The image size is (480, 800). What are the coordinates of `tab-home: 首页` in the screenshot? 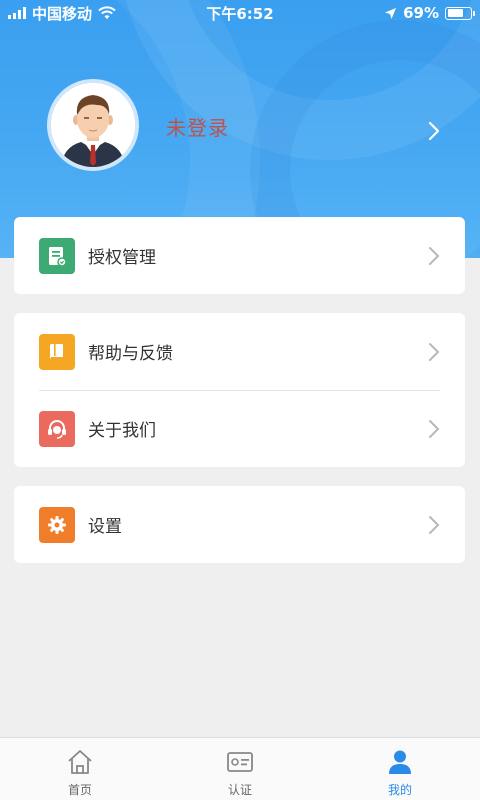 It's located at (80, 769).